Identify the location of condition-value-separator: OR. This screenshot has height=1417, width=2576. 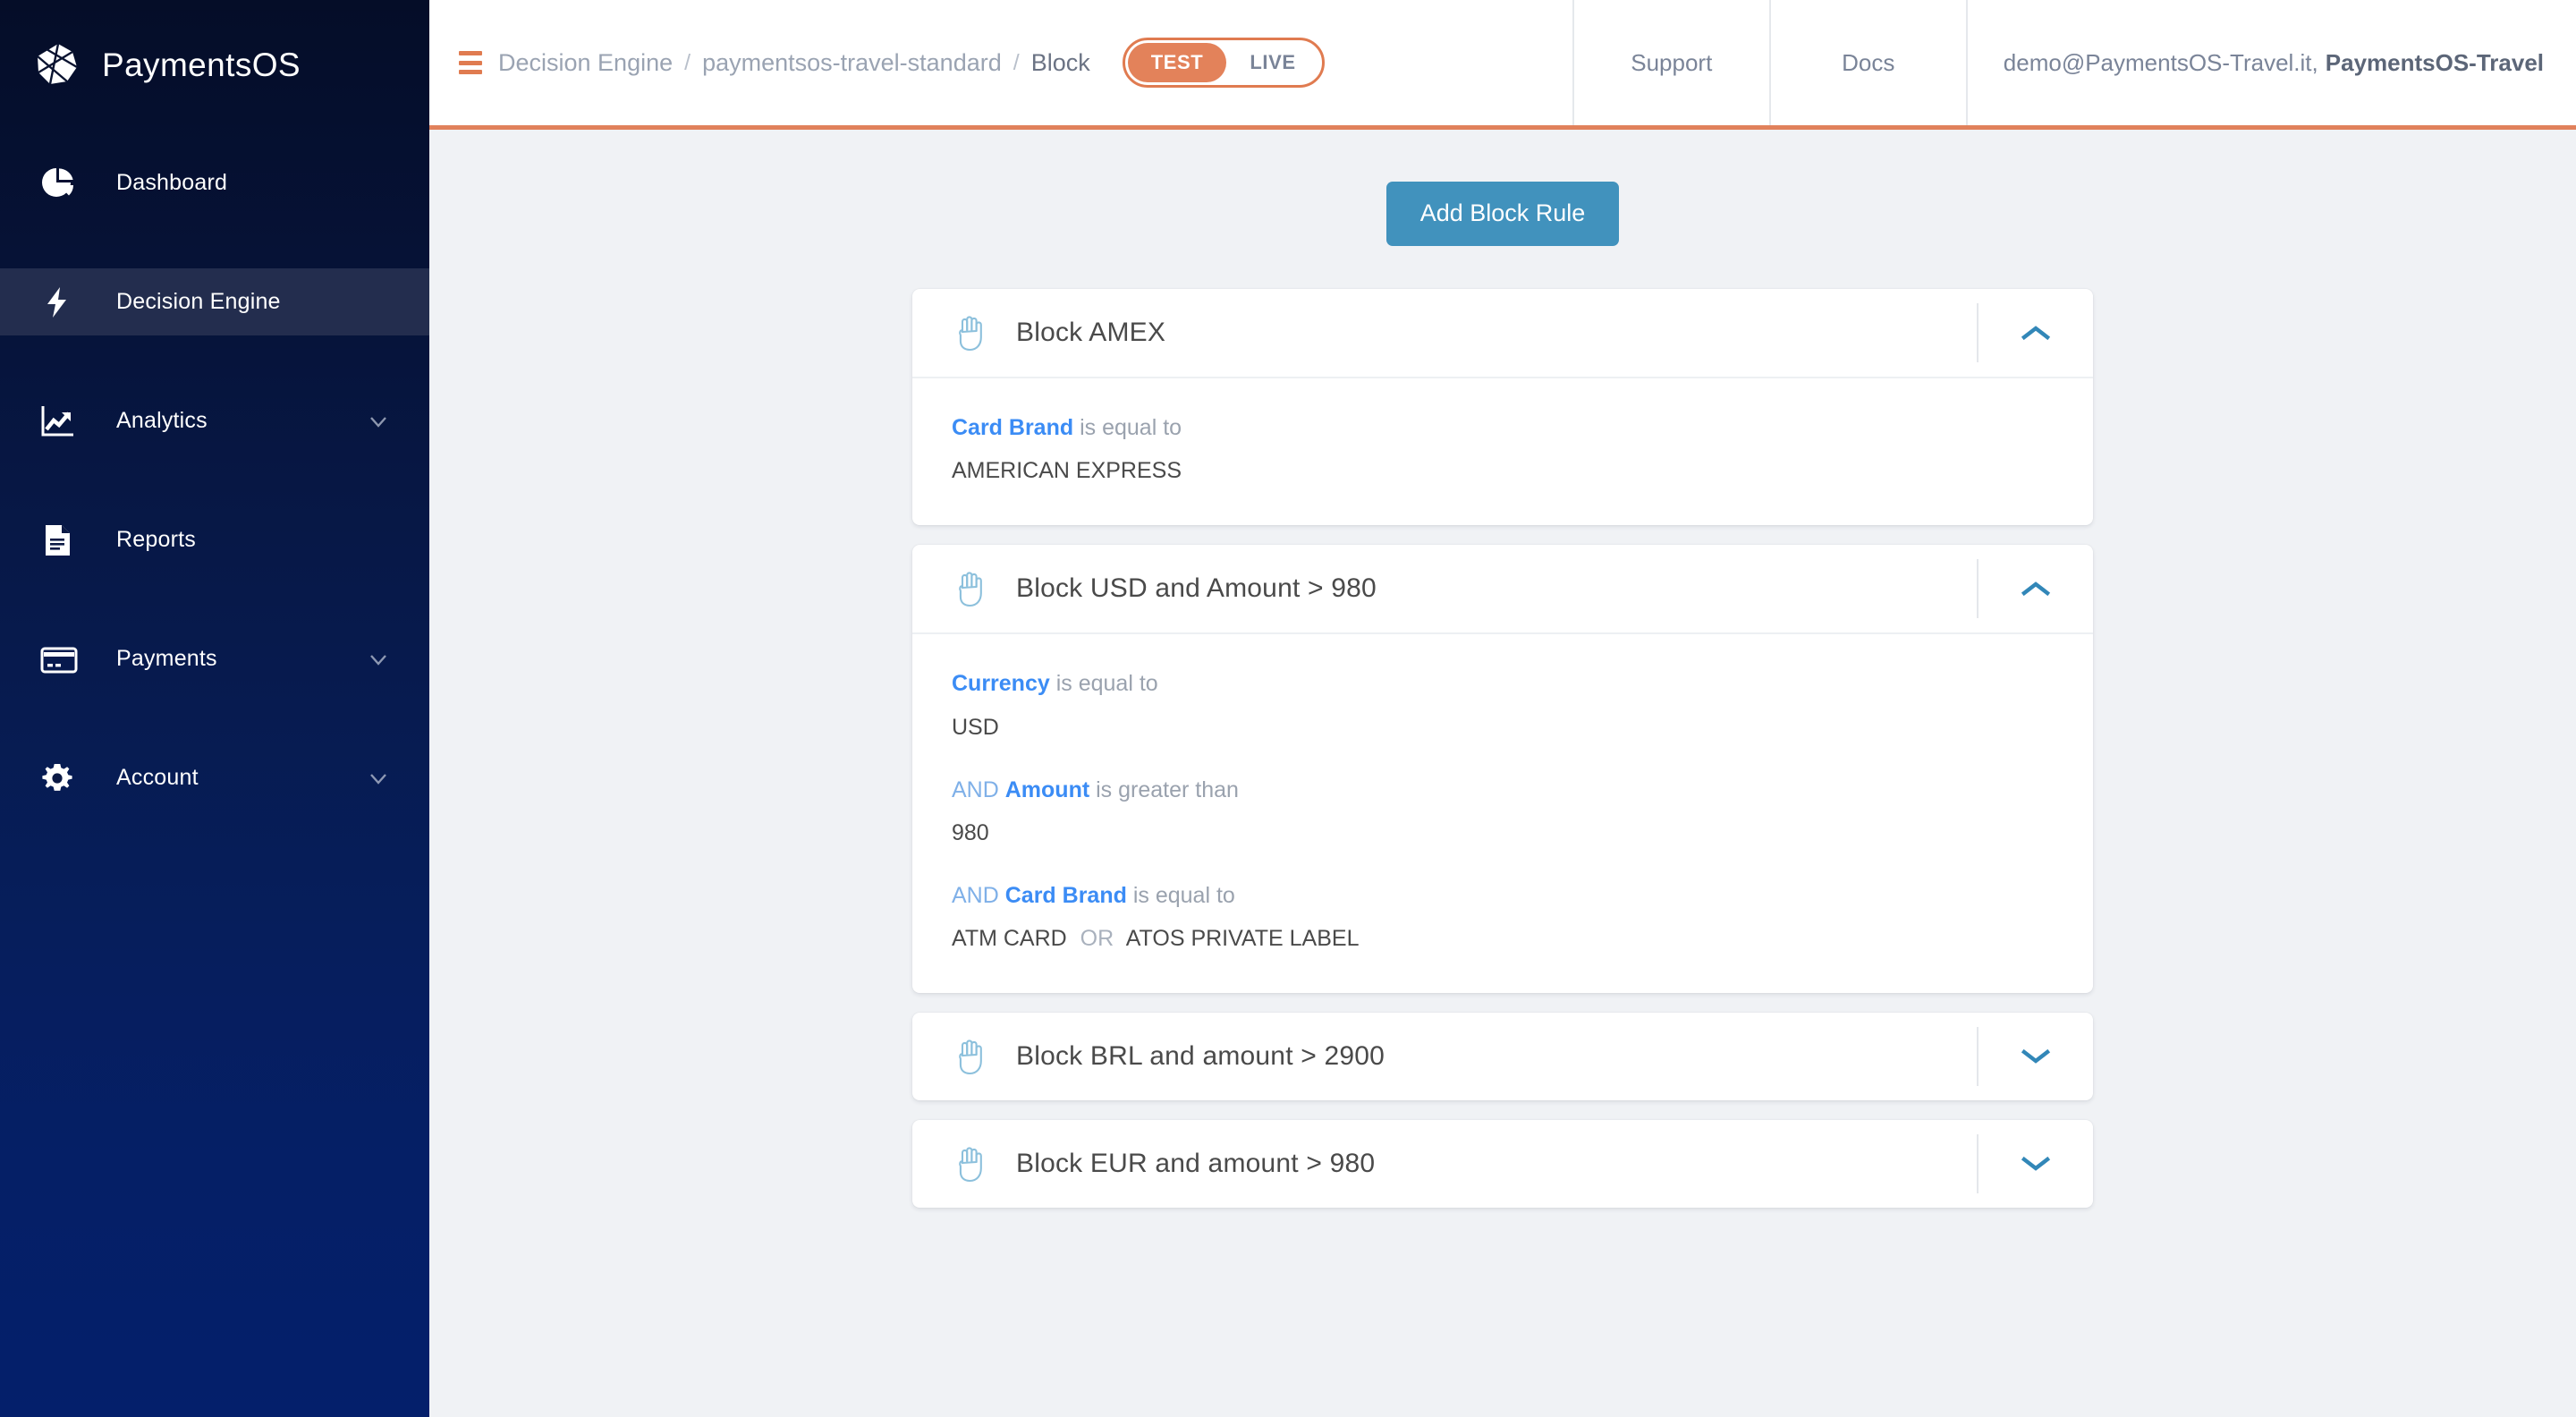
(1097, 938).